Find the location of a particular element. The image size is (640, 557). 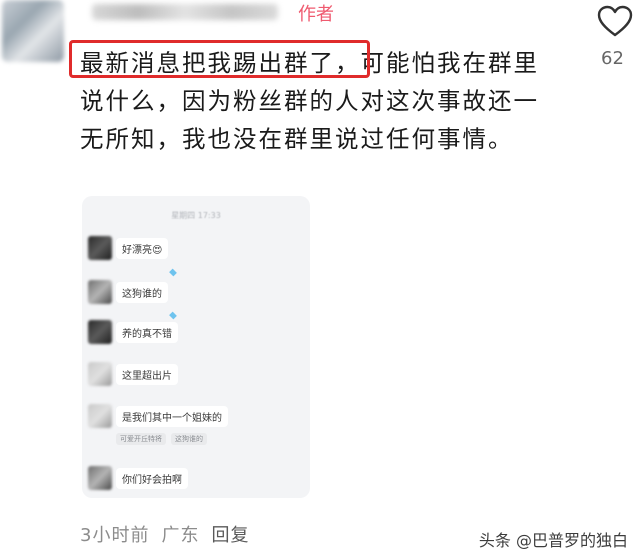

comment-time: 3小时前 is located at coordinates (115, 535).